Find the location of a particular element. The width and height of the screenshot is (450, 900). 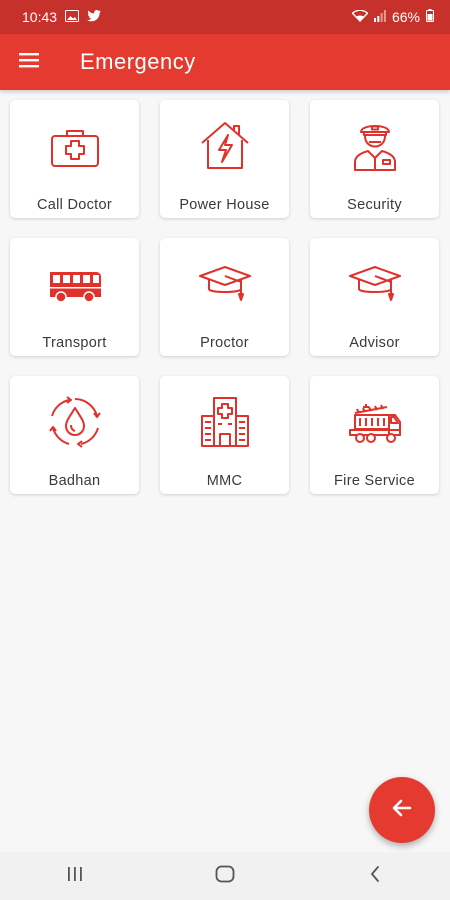

card-power-house: Power House is located at coordinates (224, 159).